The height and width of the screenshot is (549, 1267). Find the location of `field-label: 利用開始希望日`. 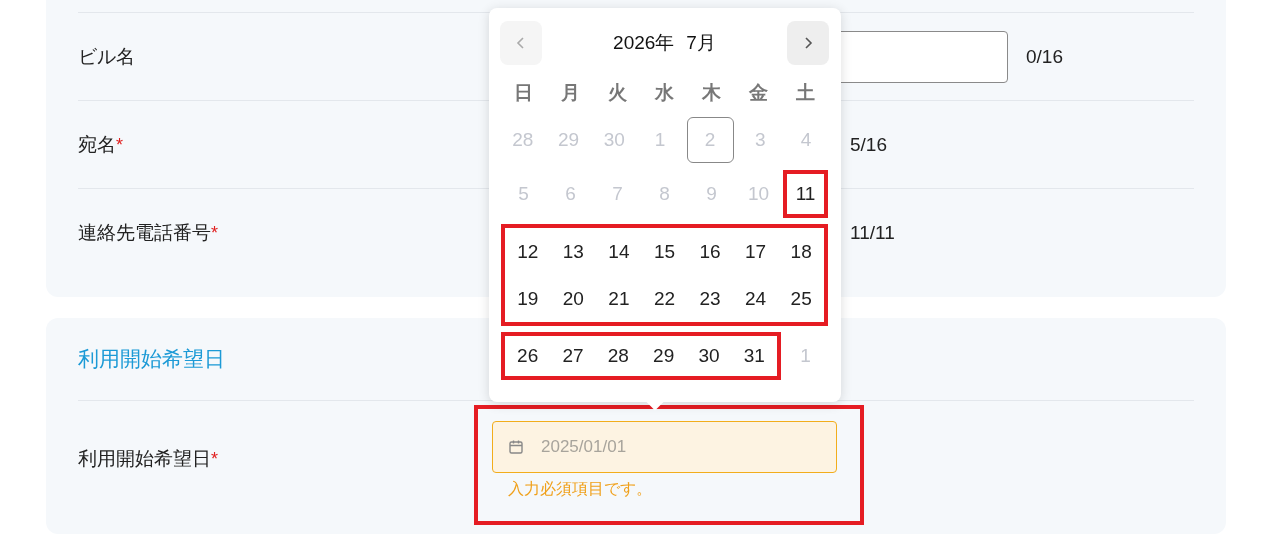

field-label: 利用開始希望日 is located at coordinates (144, 459).